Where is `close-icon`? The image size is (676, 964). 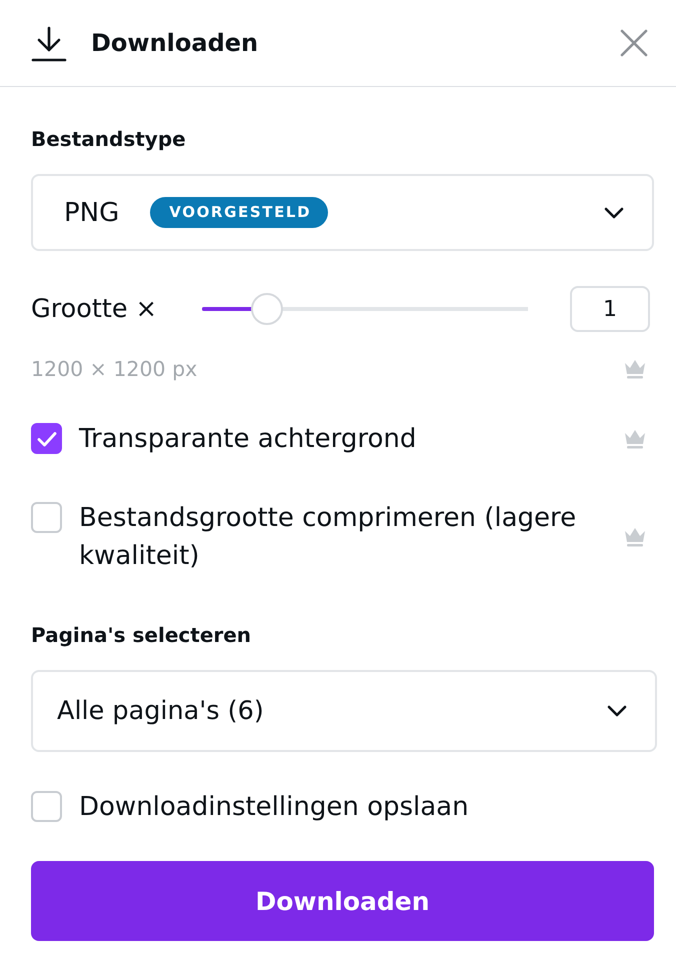 close-icon is located at coordinates (634, 43).